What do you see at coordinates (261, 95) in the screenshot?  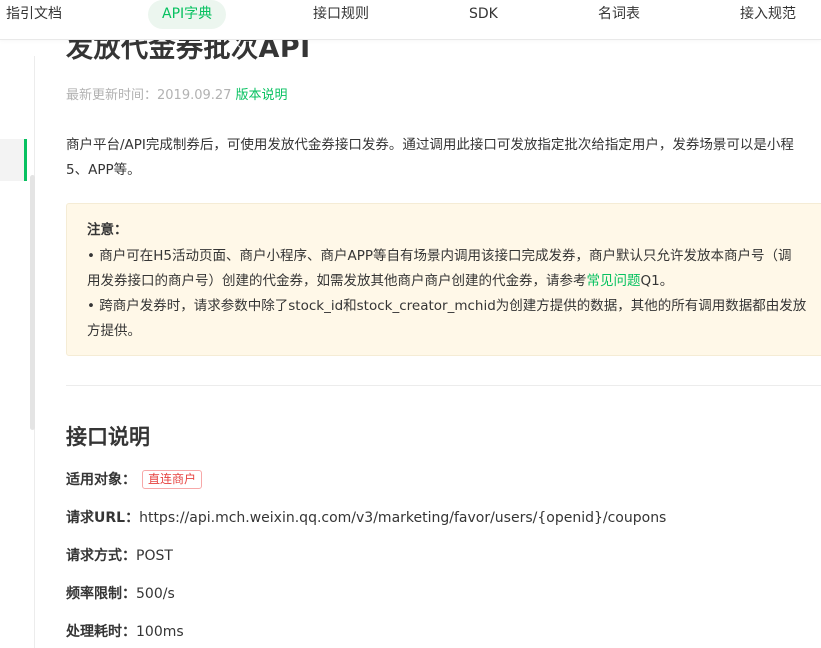 I see `version-notes-link: 版本说明` at bounding box center [261, 95].